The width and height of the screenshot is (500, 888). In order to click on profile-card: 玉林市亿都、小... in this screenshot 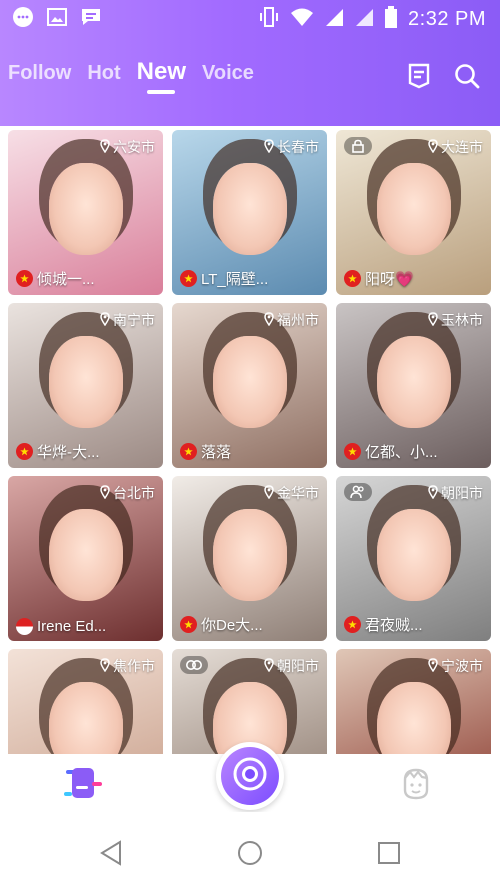, I will do `click(413, 385)`.